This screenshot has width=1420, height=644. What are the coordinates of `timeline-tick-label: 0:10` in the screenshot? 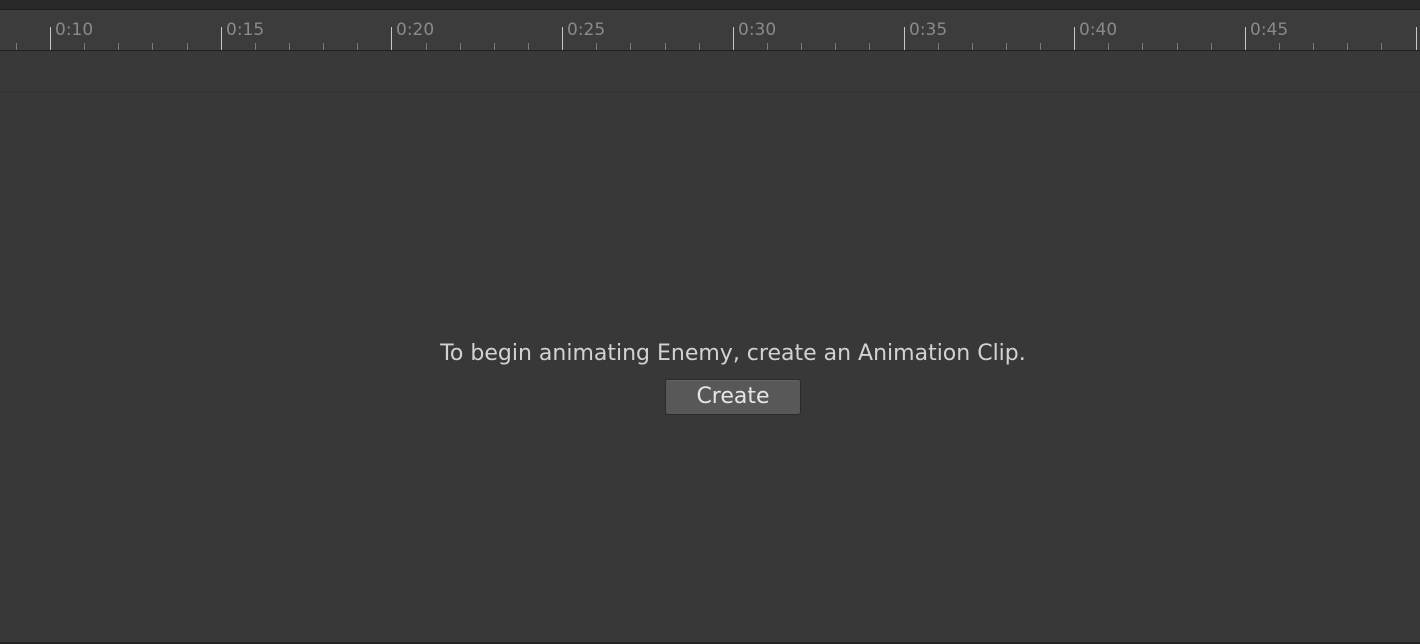 It's located at (74, 30).